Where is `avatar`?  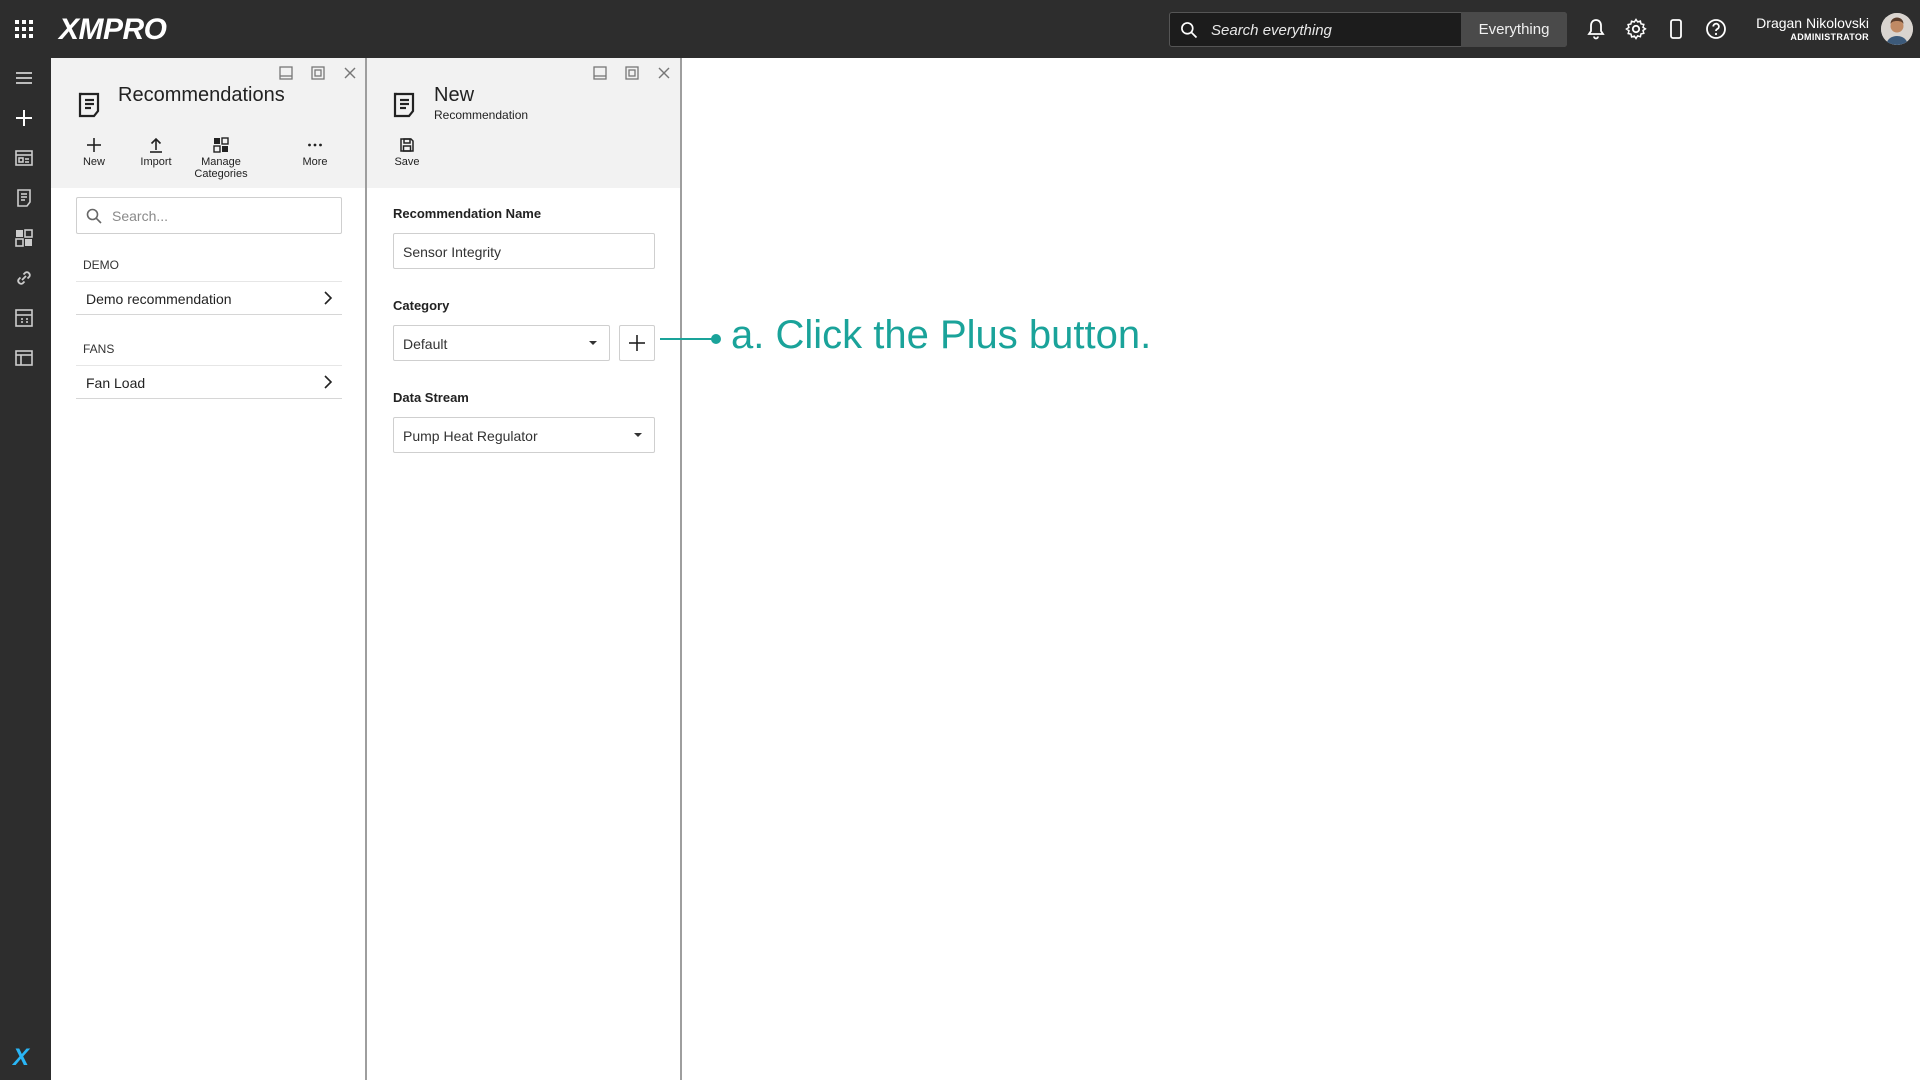 avatar is located at coordinates (1897, 29).